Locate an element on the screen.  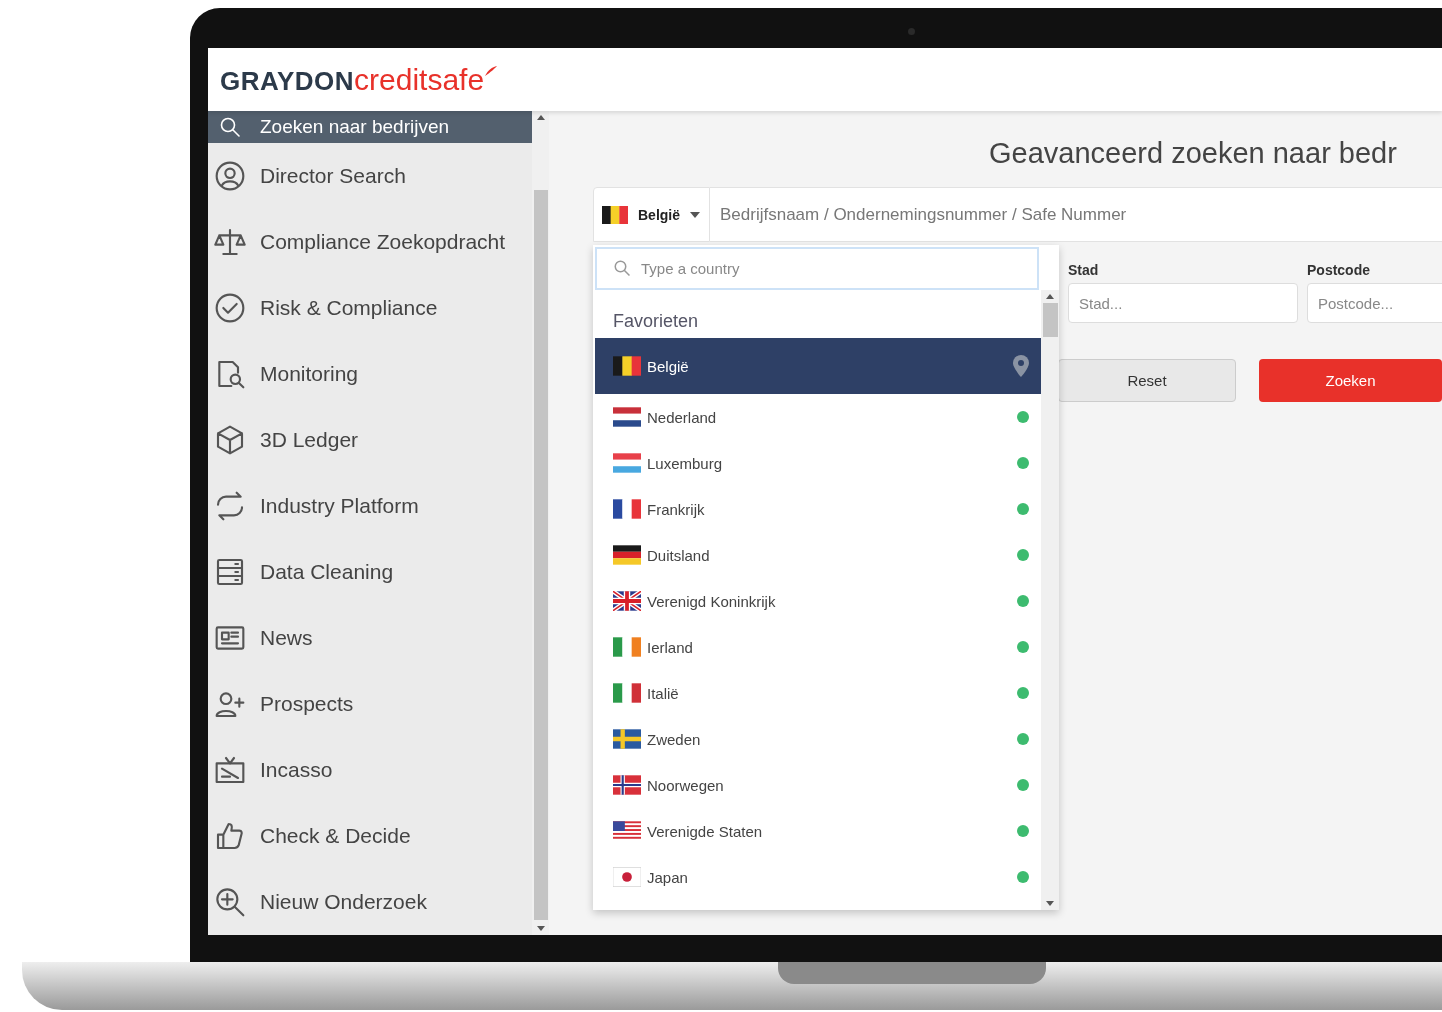
search-button: Zoeken is located at coordinates (1350, 380).